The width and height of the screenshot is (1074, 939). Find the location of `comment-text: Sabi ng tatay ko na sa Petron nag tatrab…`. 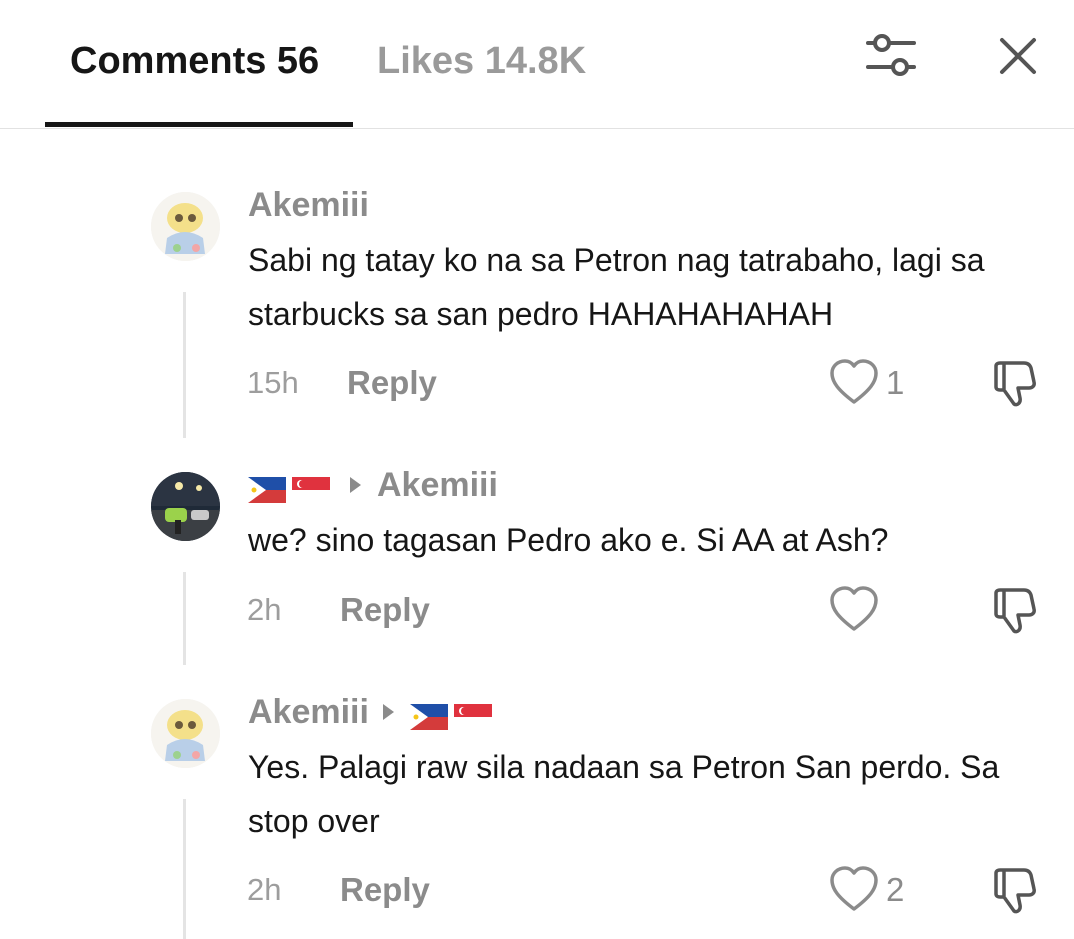

comment-text: Sabi ng tatay ko na sa Petron nag tatrab… is located at coordinates (616, 287).